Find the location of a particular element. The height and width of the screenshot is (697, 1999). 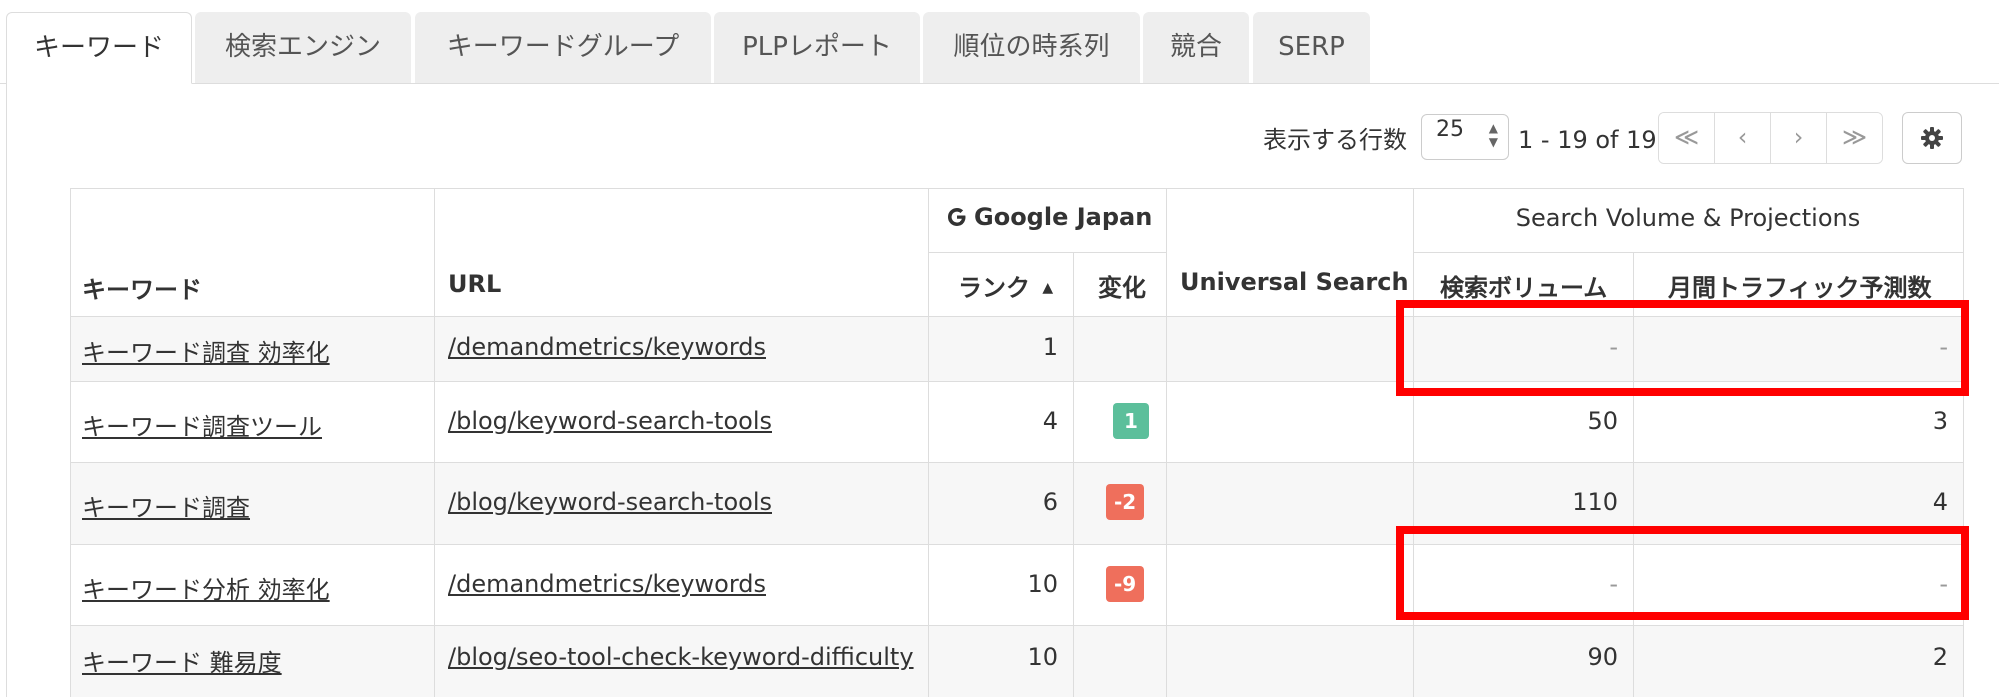

column-header-traffic-projection: 月間トラフィック予測数 is located at coordinates (1800, 285).